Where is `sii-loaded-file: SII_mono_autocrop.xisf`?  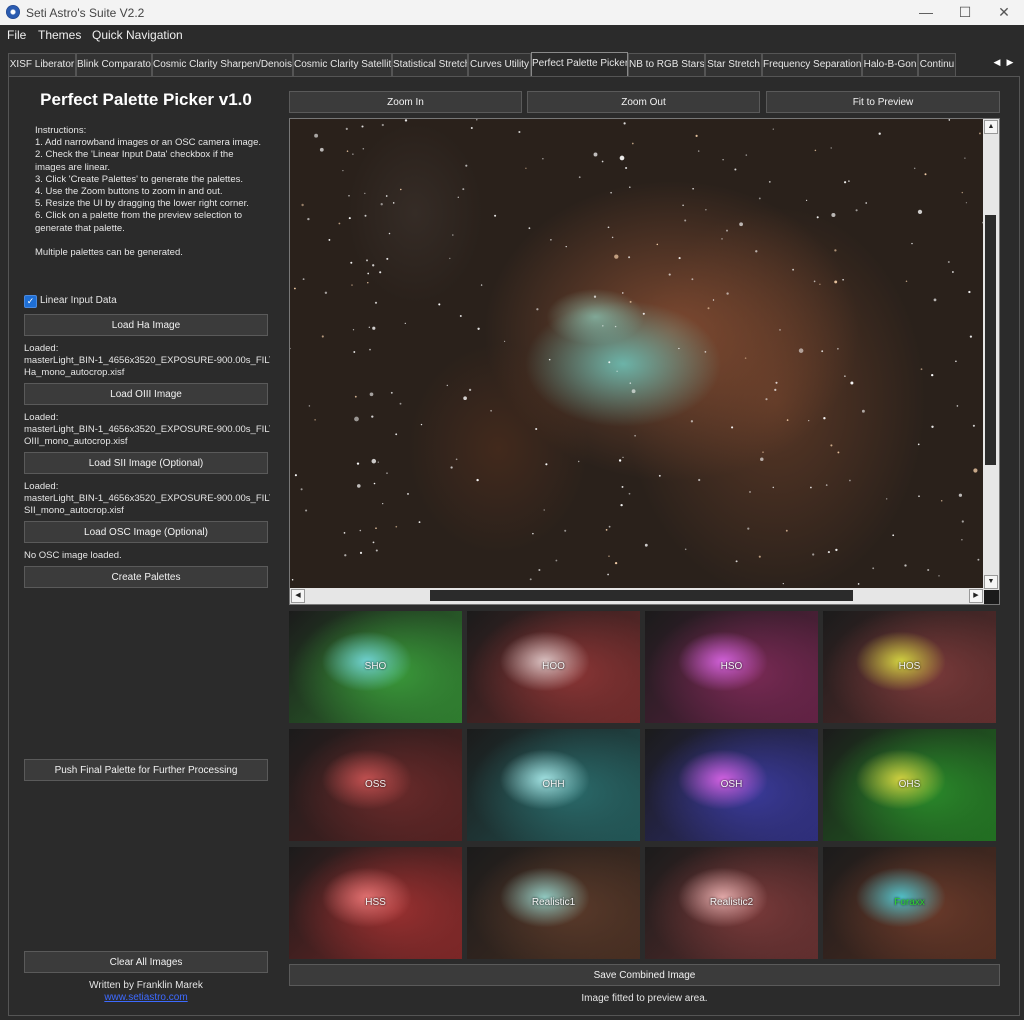 sii-loaded-file: SII_mono_autocrop.xisf is located at coordinates (74, 510).